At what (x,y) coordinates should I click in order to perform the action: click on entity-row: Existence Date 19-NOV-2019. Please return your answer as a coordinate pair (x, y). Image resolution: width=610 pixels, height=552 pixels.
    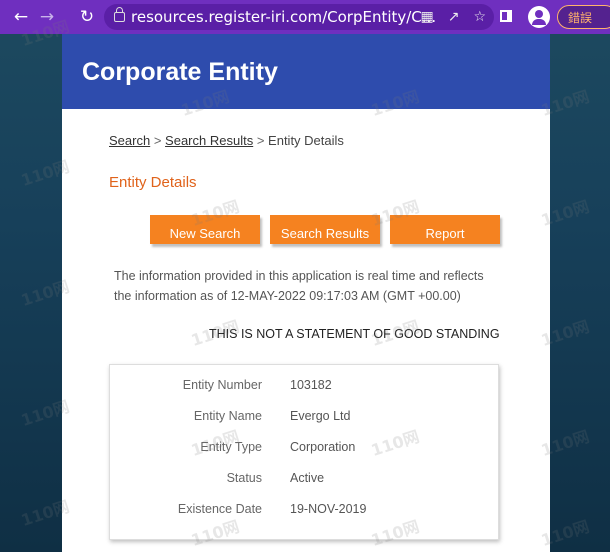
    Looking at the image, I should click on (304, 512).